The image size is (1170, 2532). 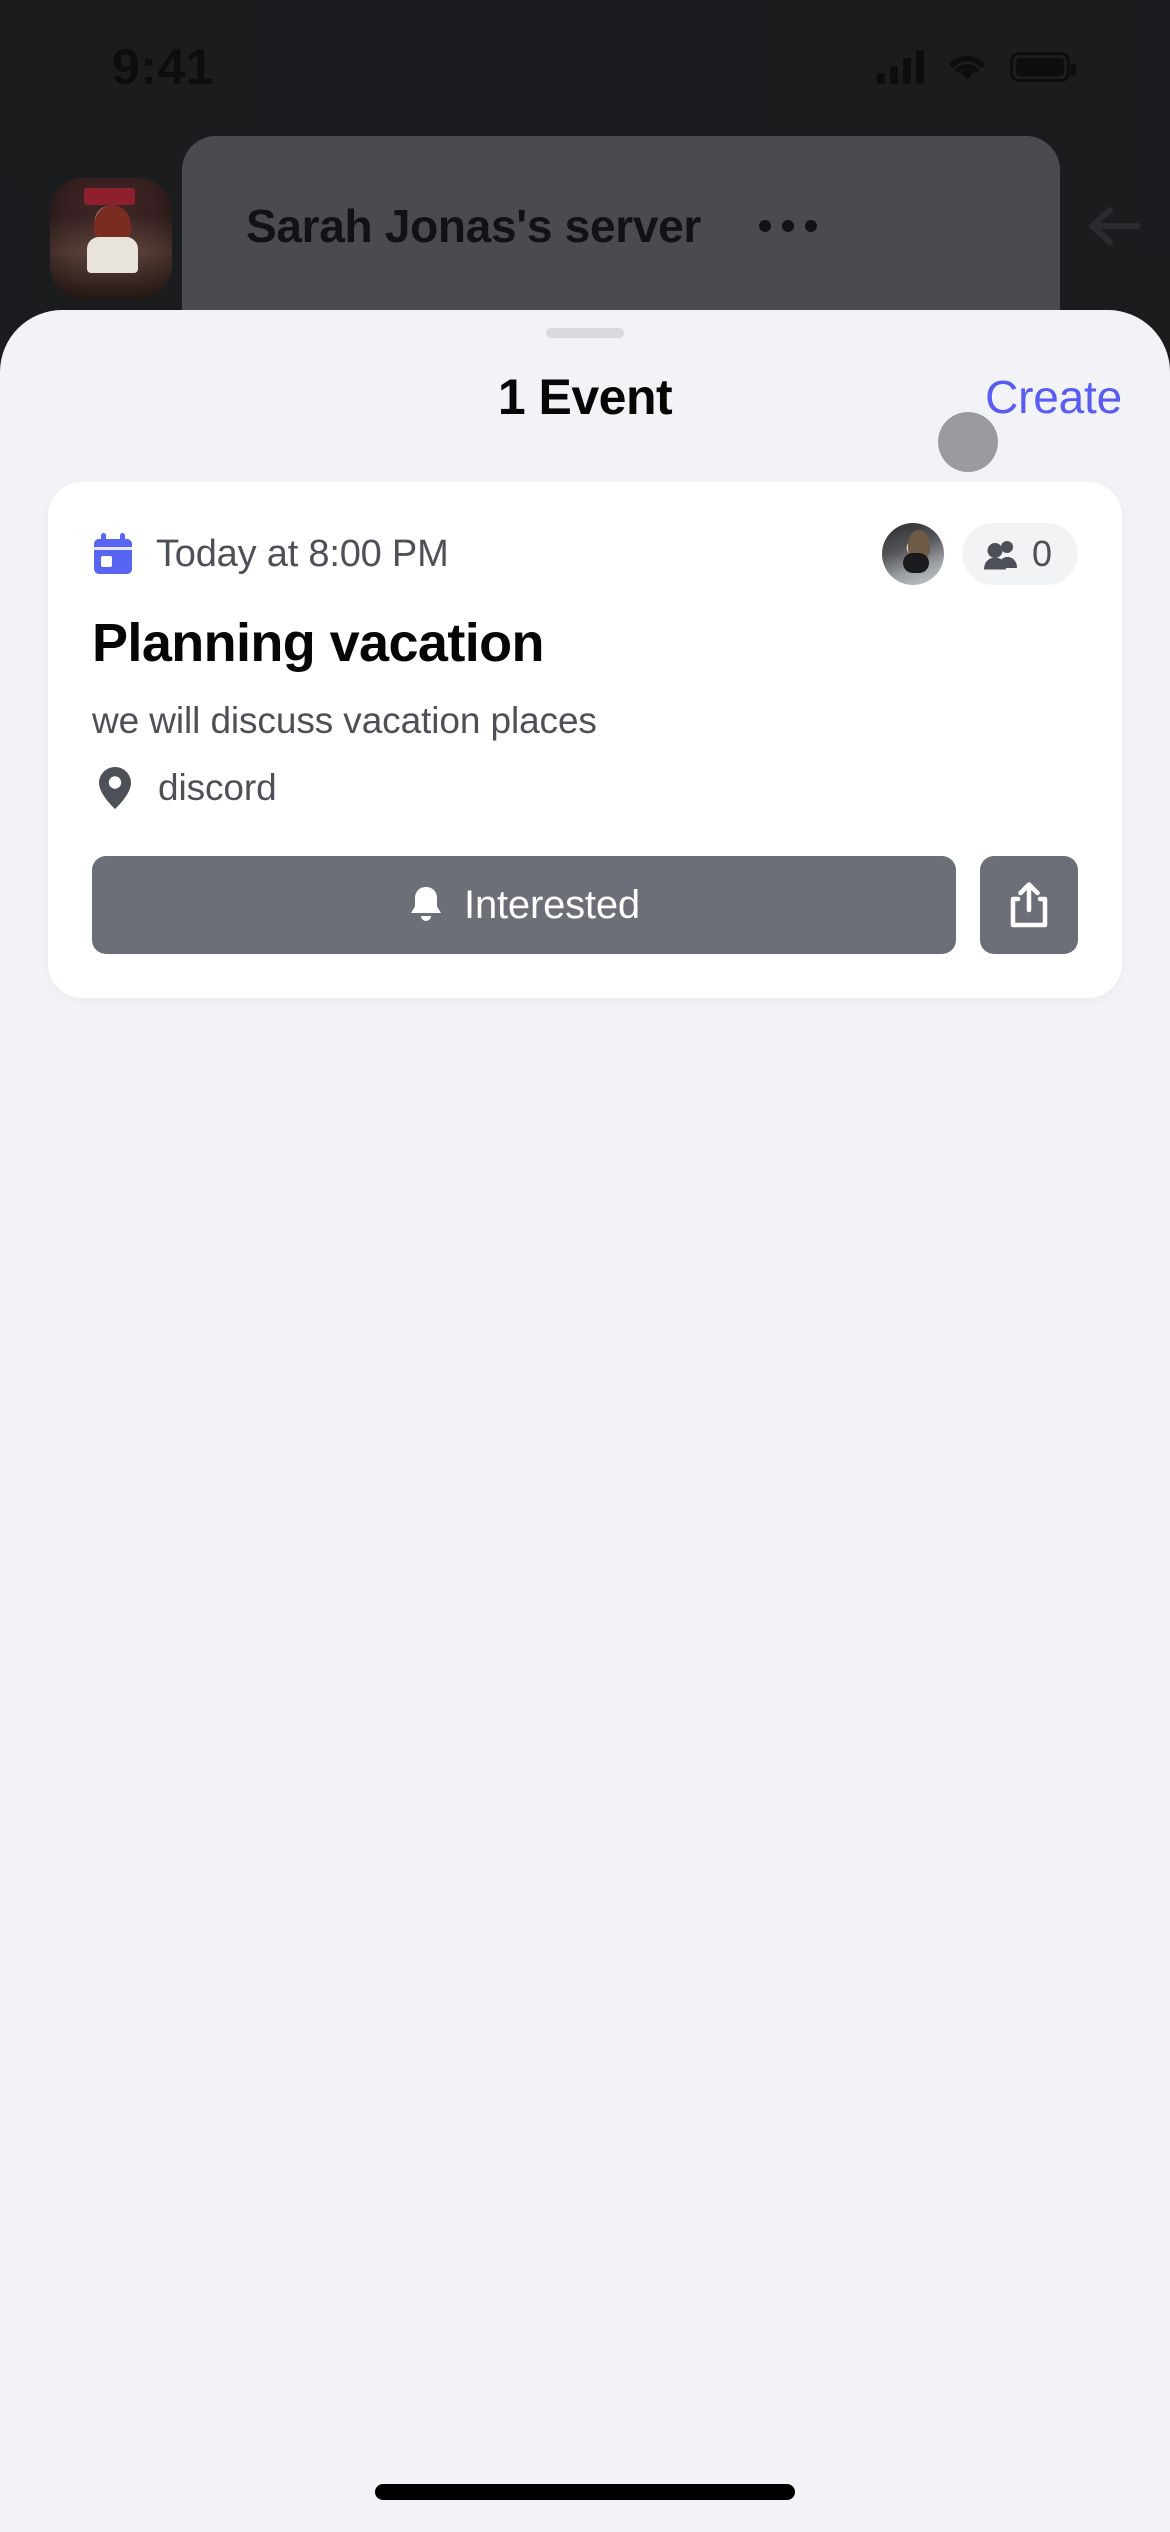 What do you see at coordinates (1115, 226) in the screenshot?
I see `back-arrow-icon` at bounding box center [1115, 226].